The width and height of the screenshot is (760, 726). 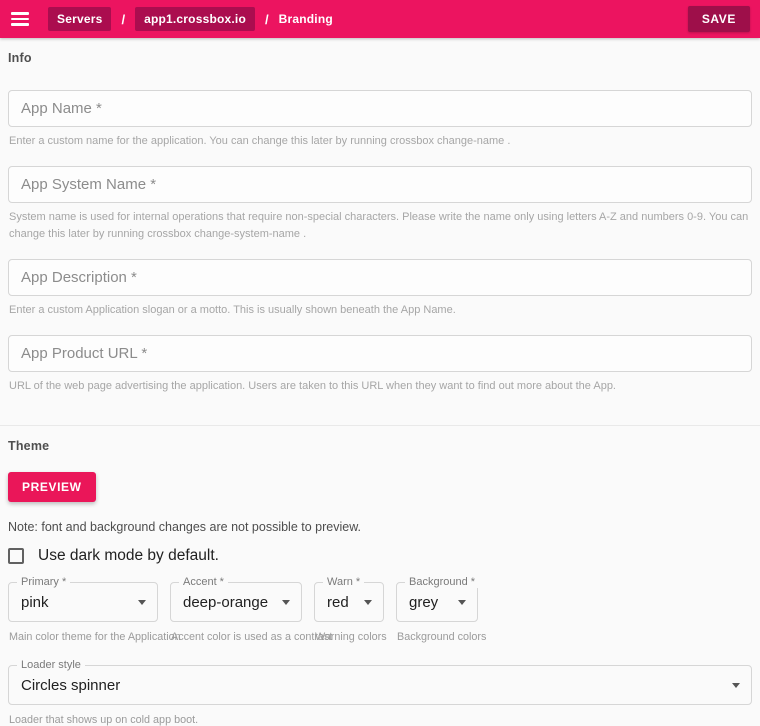 I want to click on dark-mode-checkbox, so click(x=16, y=556).